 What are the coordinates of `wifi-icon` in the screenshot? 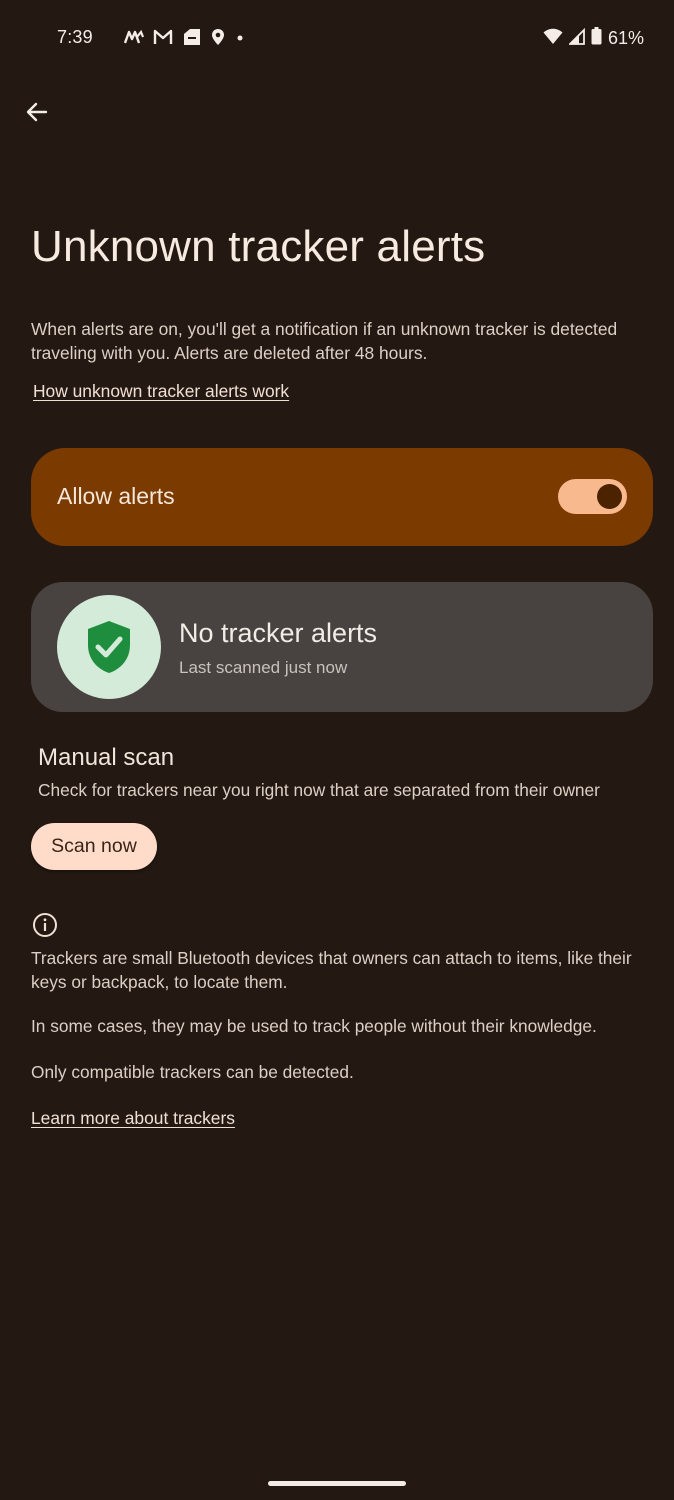 It's located at (553, 39).